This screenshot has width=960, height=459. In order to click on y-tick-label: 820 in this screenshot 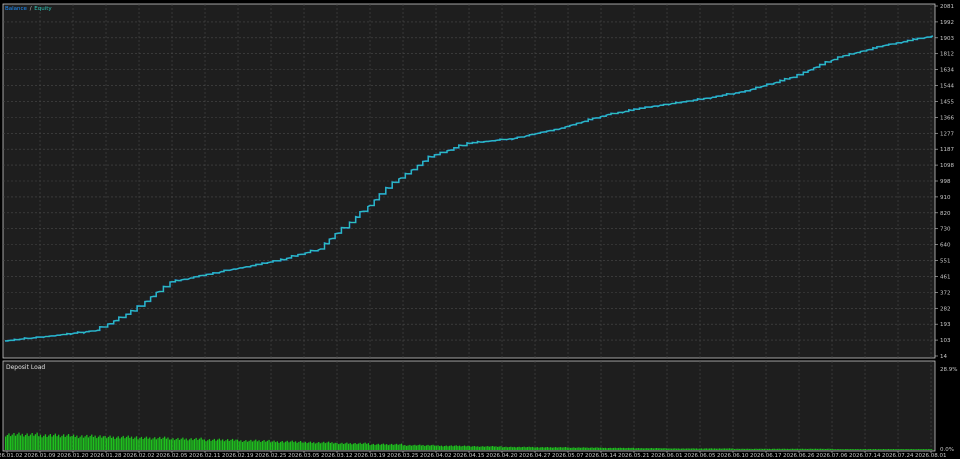, I will do `click(945, 214)`.